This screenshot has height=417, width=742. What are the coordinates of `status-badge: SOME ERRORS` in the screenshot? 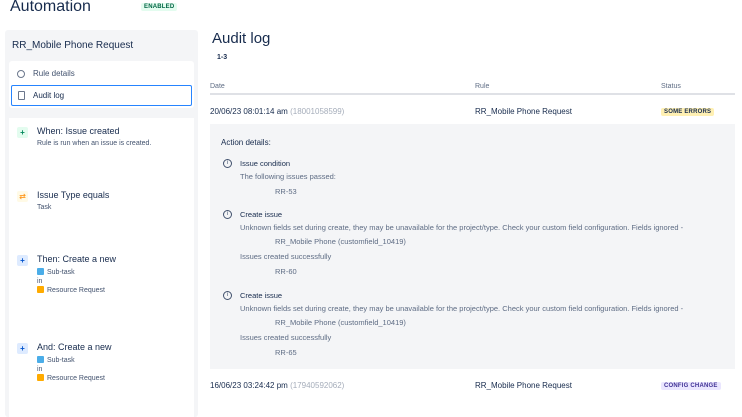 It's located at (688, 112).